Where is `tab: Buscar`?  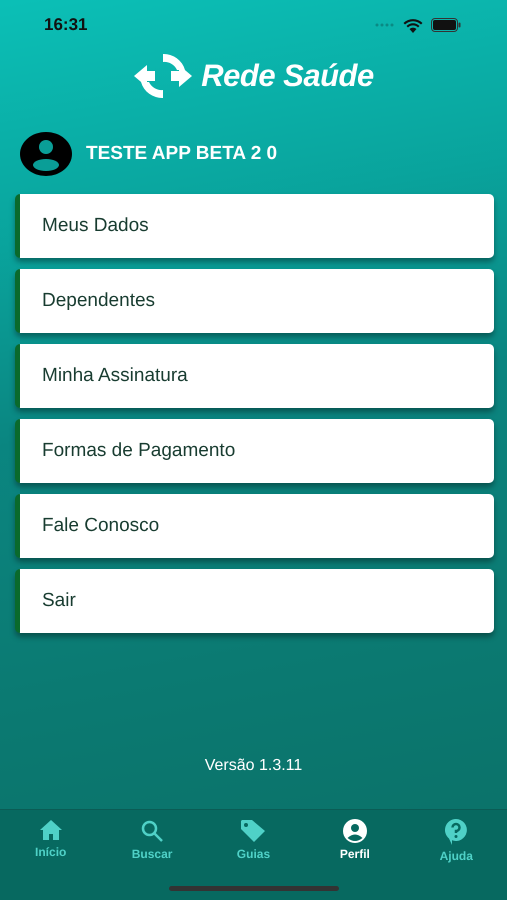
tab: Buscar is located at coordinates (152, 841).